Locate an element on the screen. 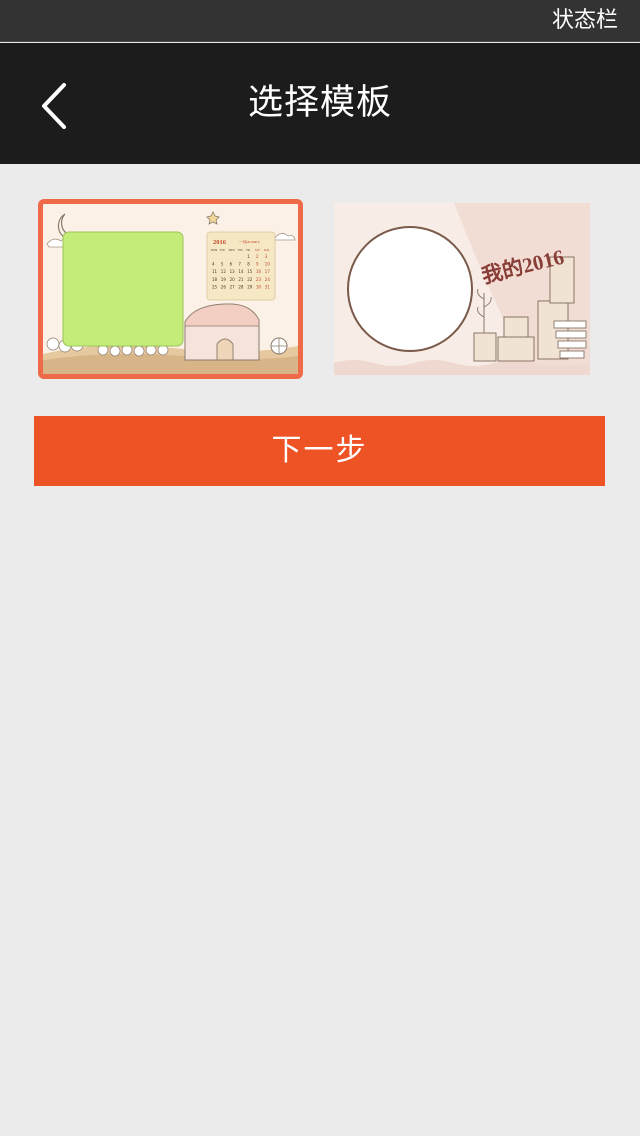 The width and height of the screenshot is (640, 1136). template-preview-my2016: 我的2016 is located at coordinates (462, 289).